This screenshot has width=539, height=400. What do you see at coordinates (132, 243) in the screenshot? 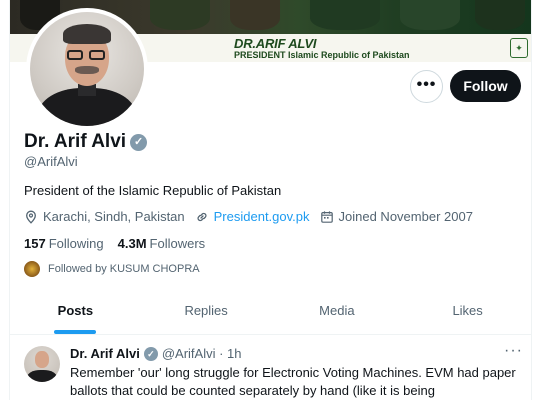
I see `followers-count: 4.3M` at bounding box center [132, 243].